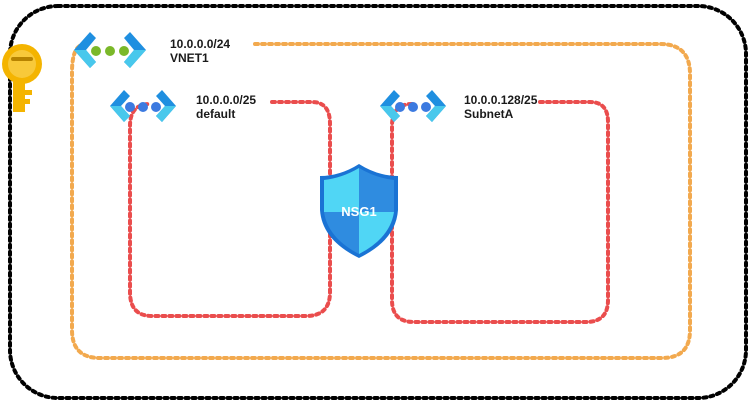 The width and height of the screenshot is (752, 403). What do you see at coordinates (489, 114) in the screenshot?
I see `subnet-a-name-label: SubnetA` at bounding box center [489, 114].